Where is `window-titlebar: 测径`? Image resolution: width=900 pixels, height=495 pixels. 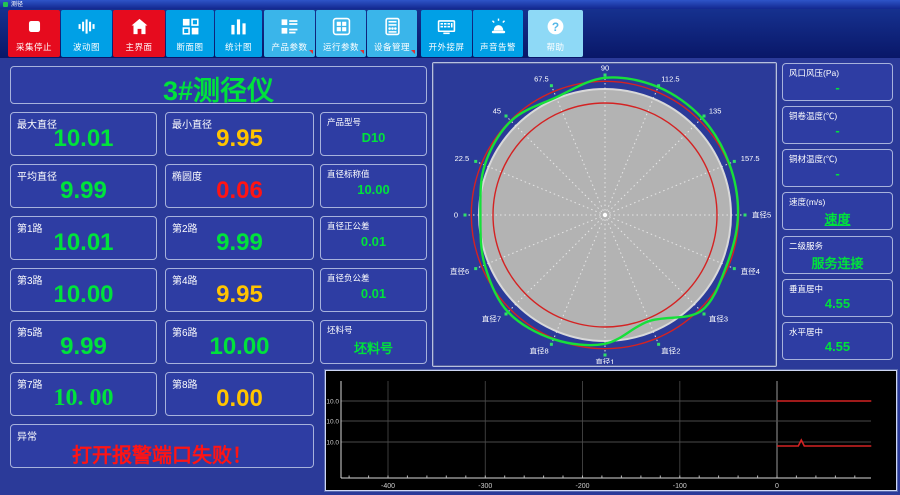 window-titlebar: 测径 is located at coordinates (450, 4).